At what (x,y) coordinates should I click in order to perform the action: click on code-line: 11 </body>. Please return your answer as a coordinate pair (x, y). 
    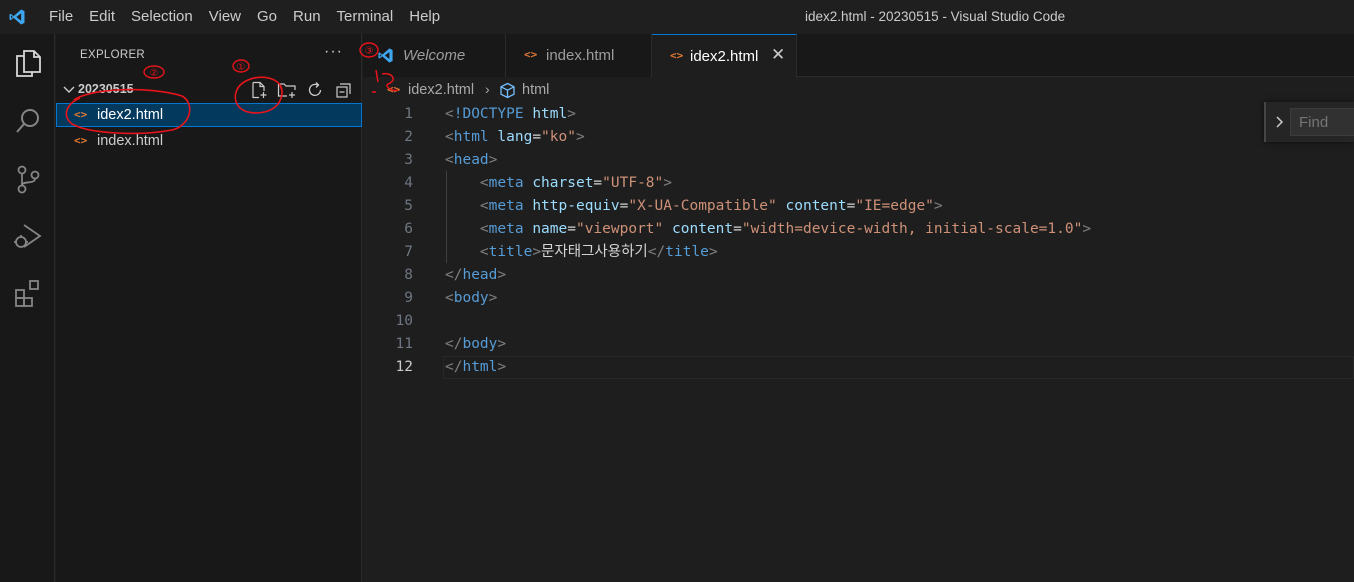
    Looking at the image, I should click on (858, 344).